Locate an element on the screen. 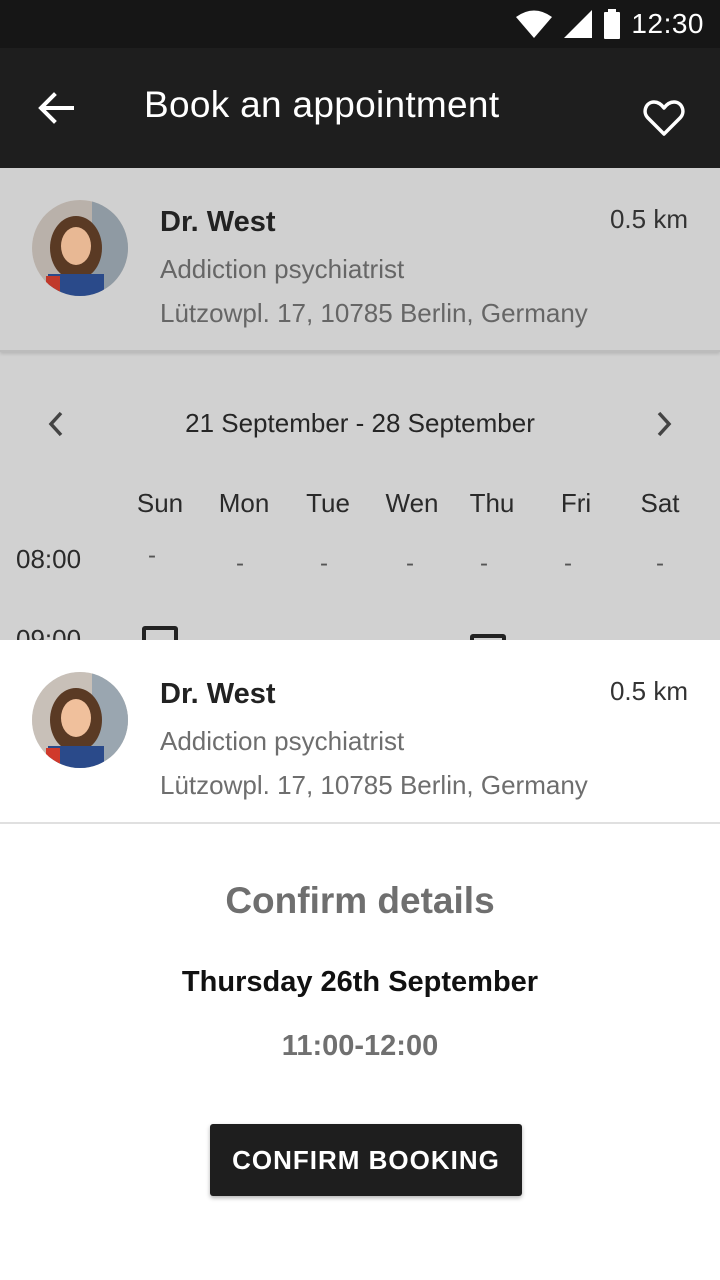 The image size is (720, 1280). page-title: Book an appointment is located at coordinates (322, 104).